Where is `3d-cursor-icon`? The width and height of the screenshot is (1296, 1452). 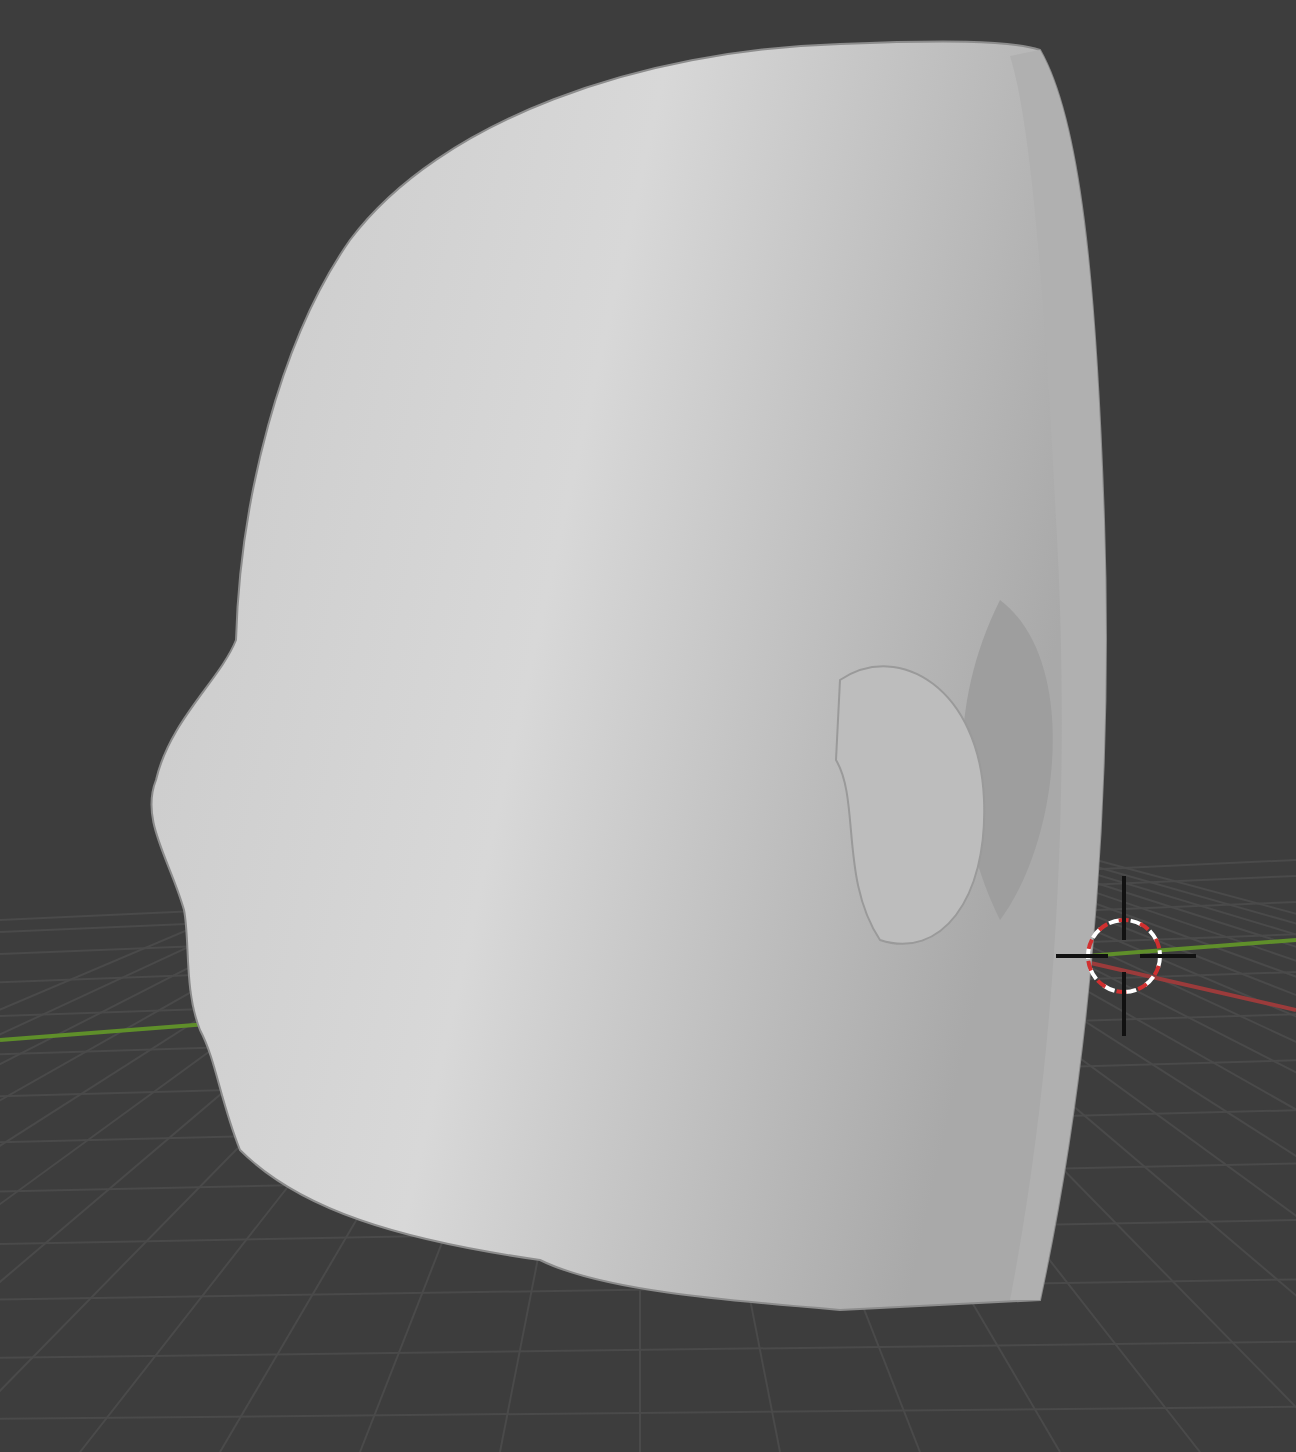
3d-cursor-icon is located at coordinates (1126, 956).